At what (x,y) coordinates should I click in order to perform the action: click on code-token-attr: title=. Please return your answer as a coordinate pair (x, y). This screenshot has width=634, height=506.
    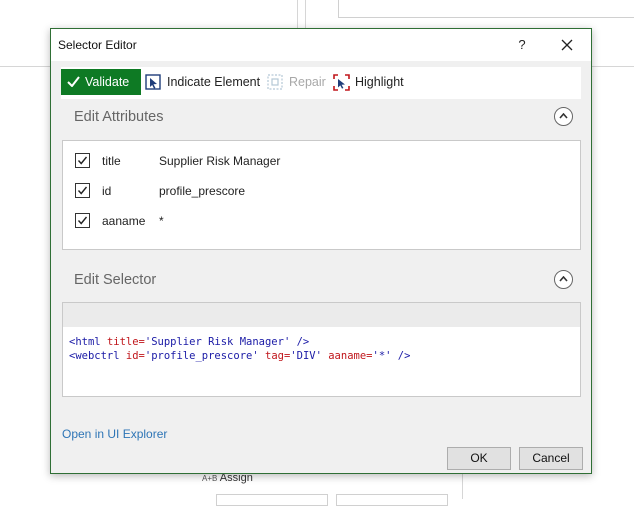
    Looking at the image, I should click on (125, 342).